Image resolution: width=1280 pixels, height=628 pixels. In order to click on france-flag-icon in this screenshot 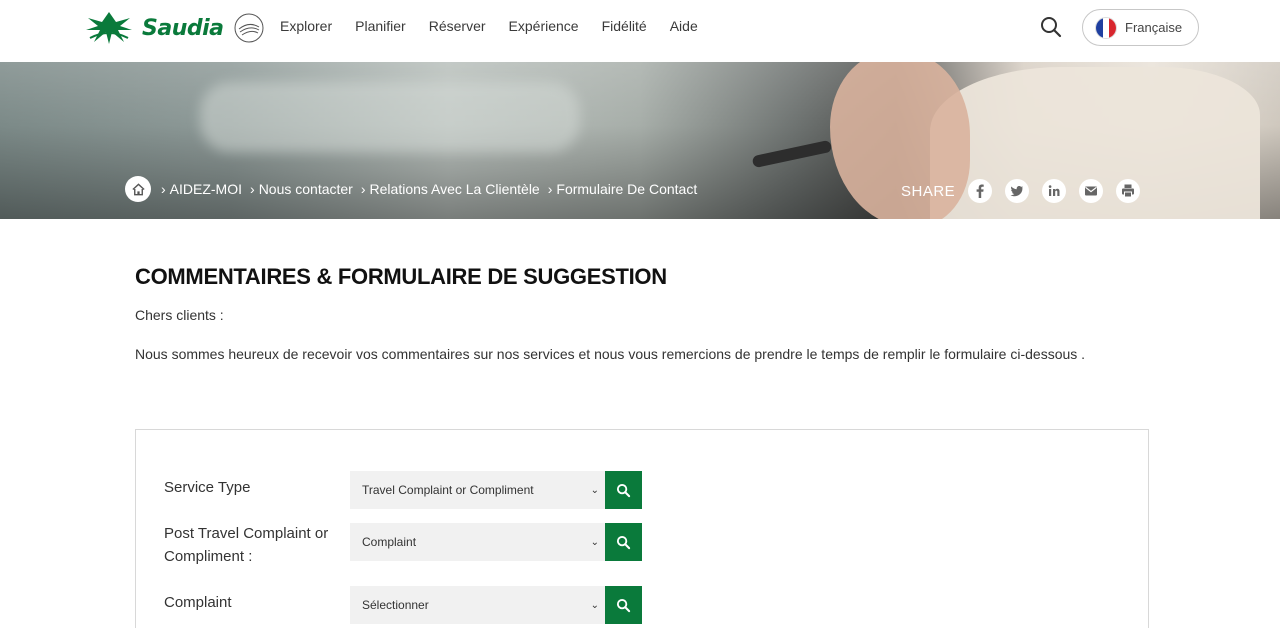, I will do `click(1106, 27)`.